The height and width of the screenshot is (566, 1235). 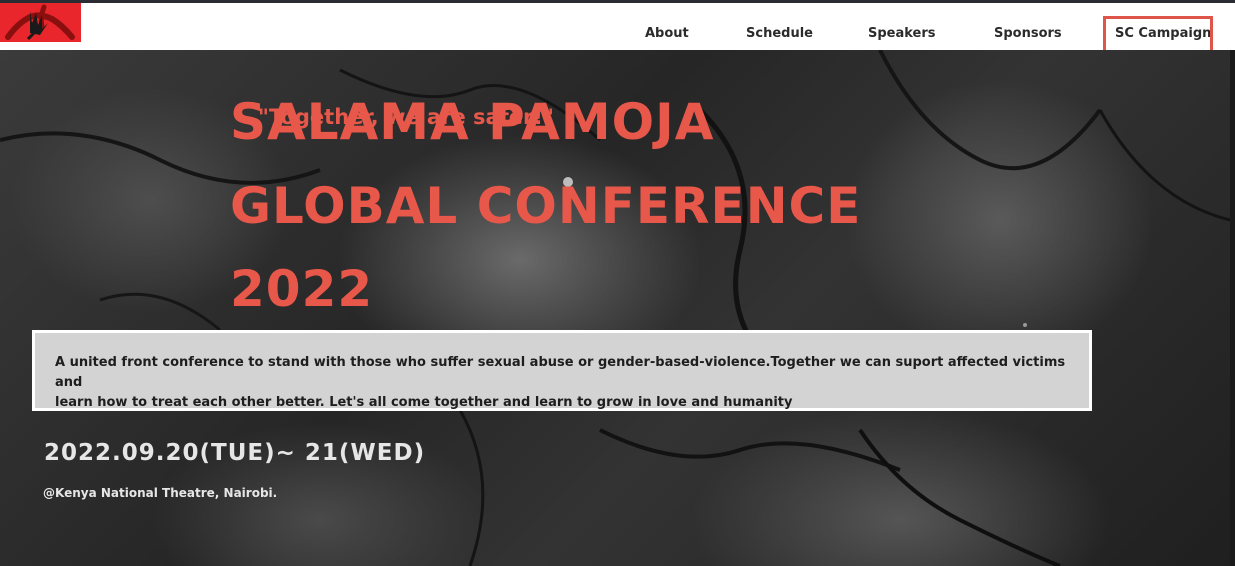 What do you see at coordinates (902, 33) in the screenshot?
I see `nav-speakers: Speakers` at bounding box center [902, 33].